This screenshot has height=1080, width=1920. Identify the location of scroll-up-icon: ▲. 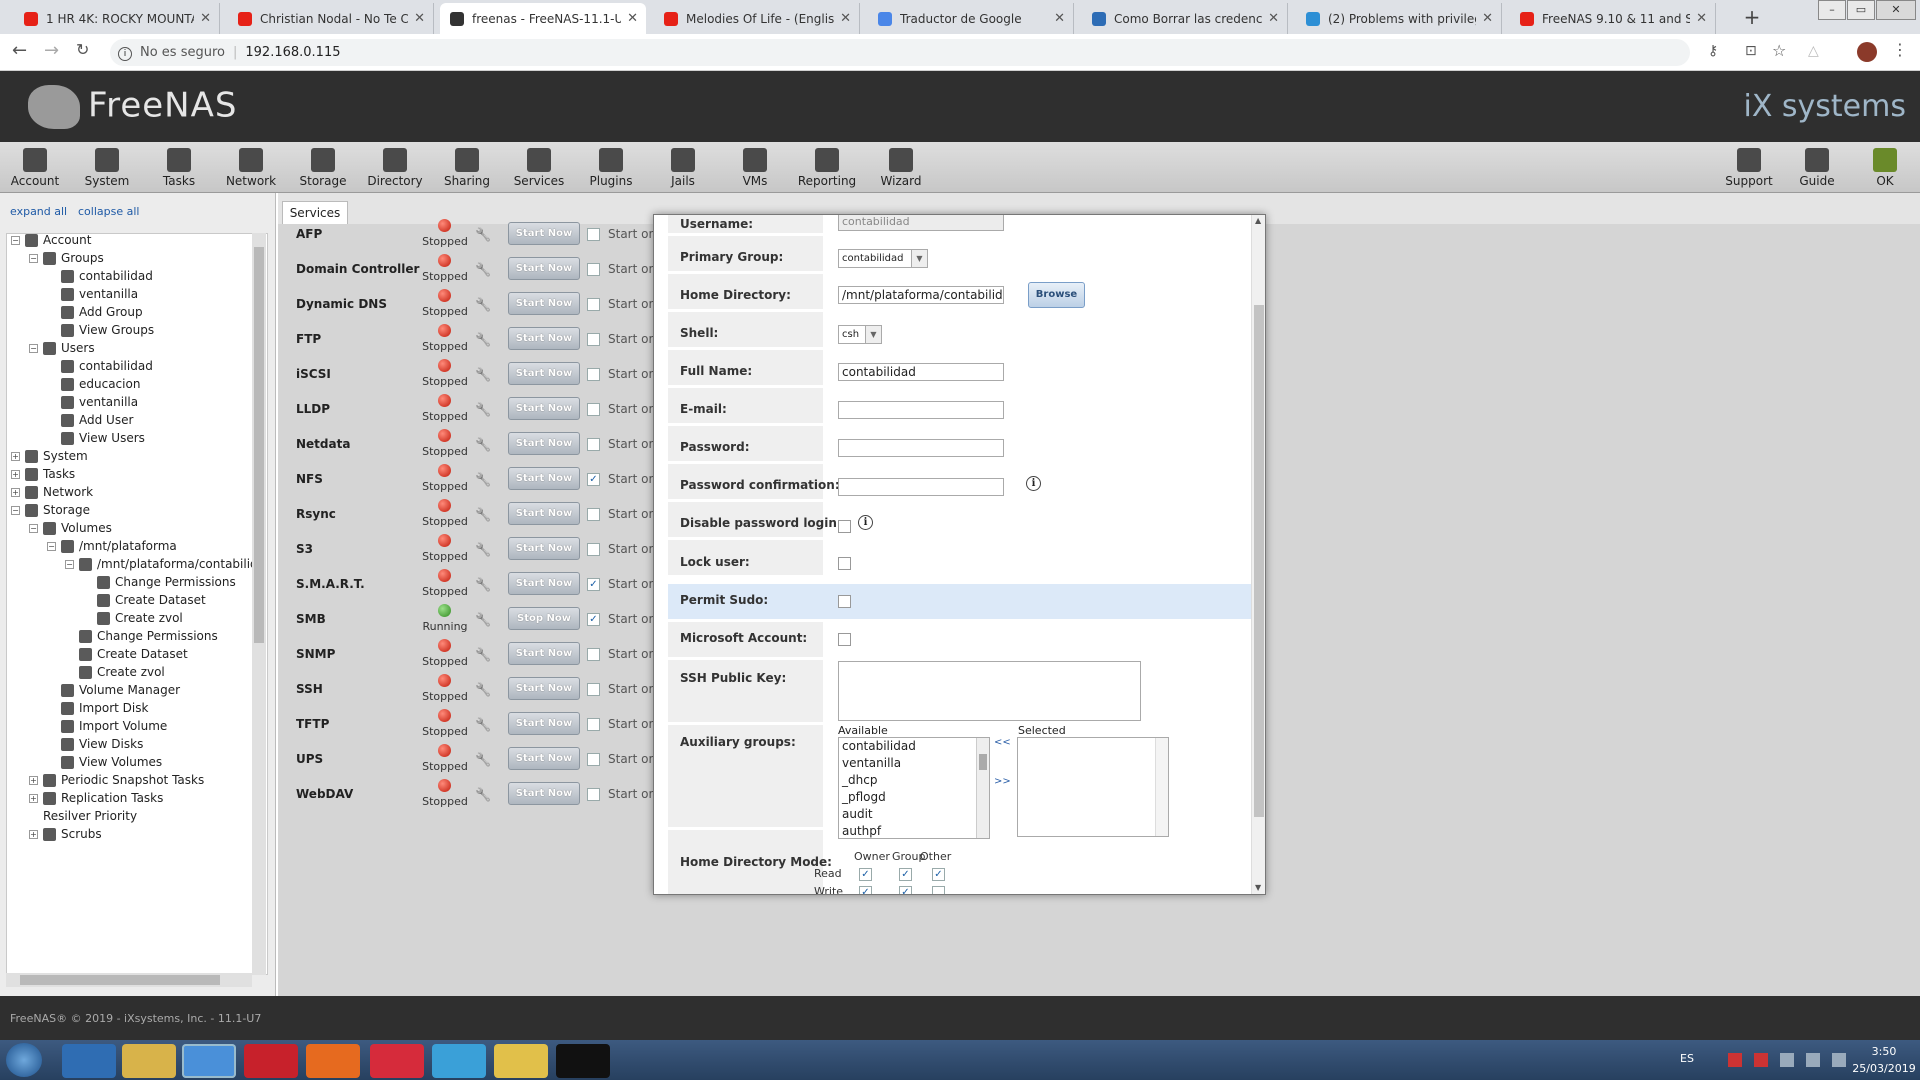
(1258, 220).